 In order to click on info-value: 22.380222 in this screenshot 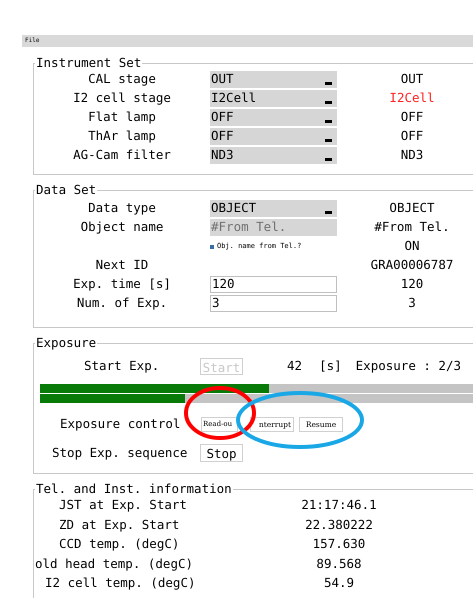, I will do `click(339, 525)`.